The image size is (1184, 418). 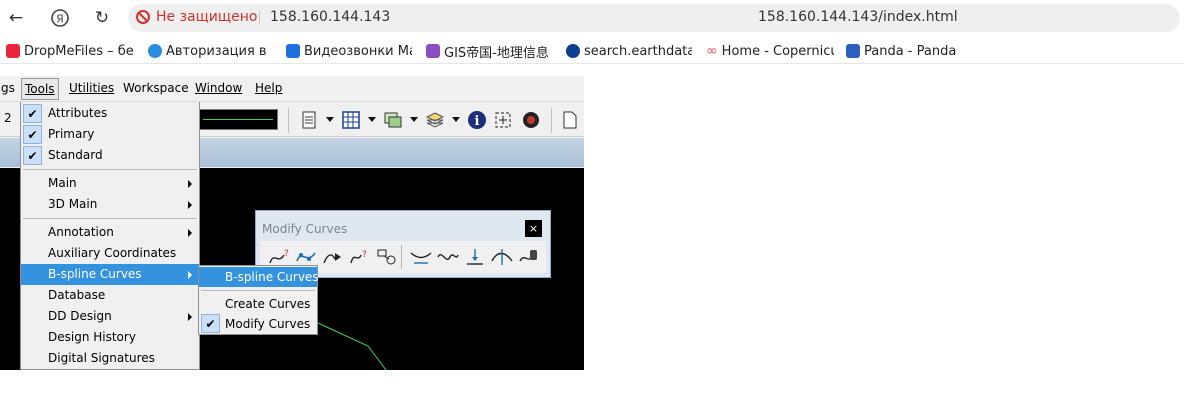 I want to click on bookmark-earthdata: search.earthdata.n, so click(x=629, y=51).